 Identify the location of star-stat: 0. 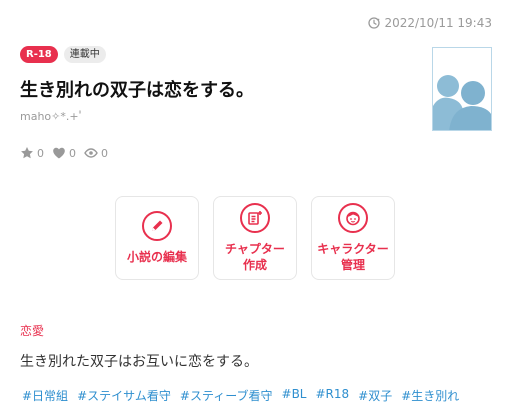
(32, 153).